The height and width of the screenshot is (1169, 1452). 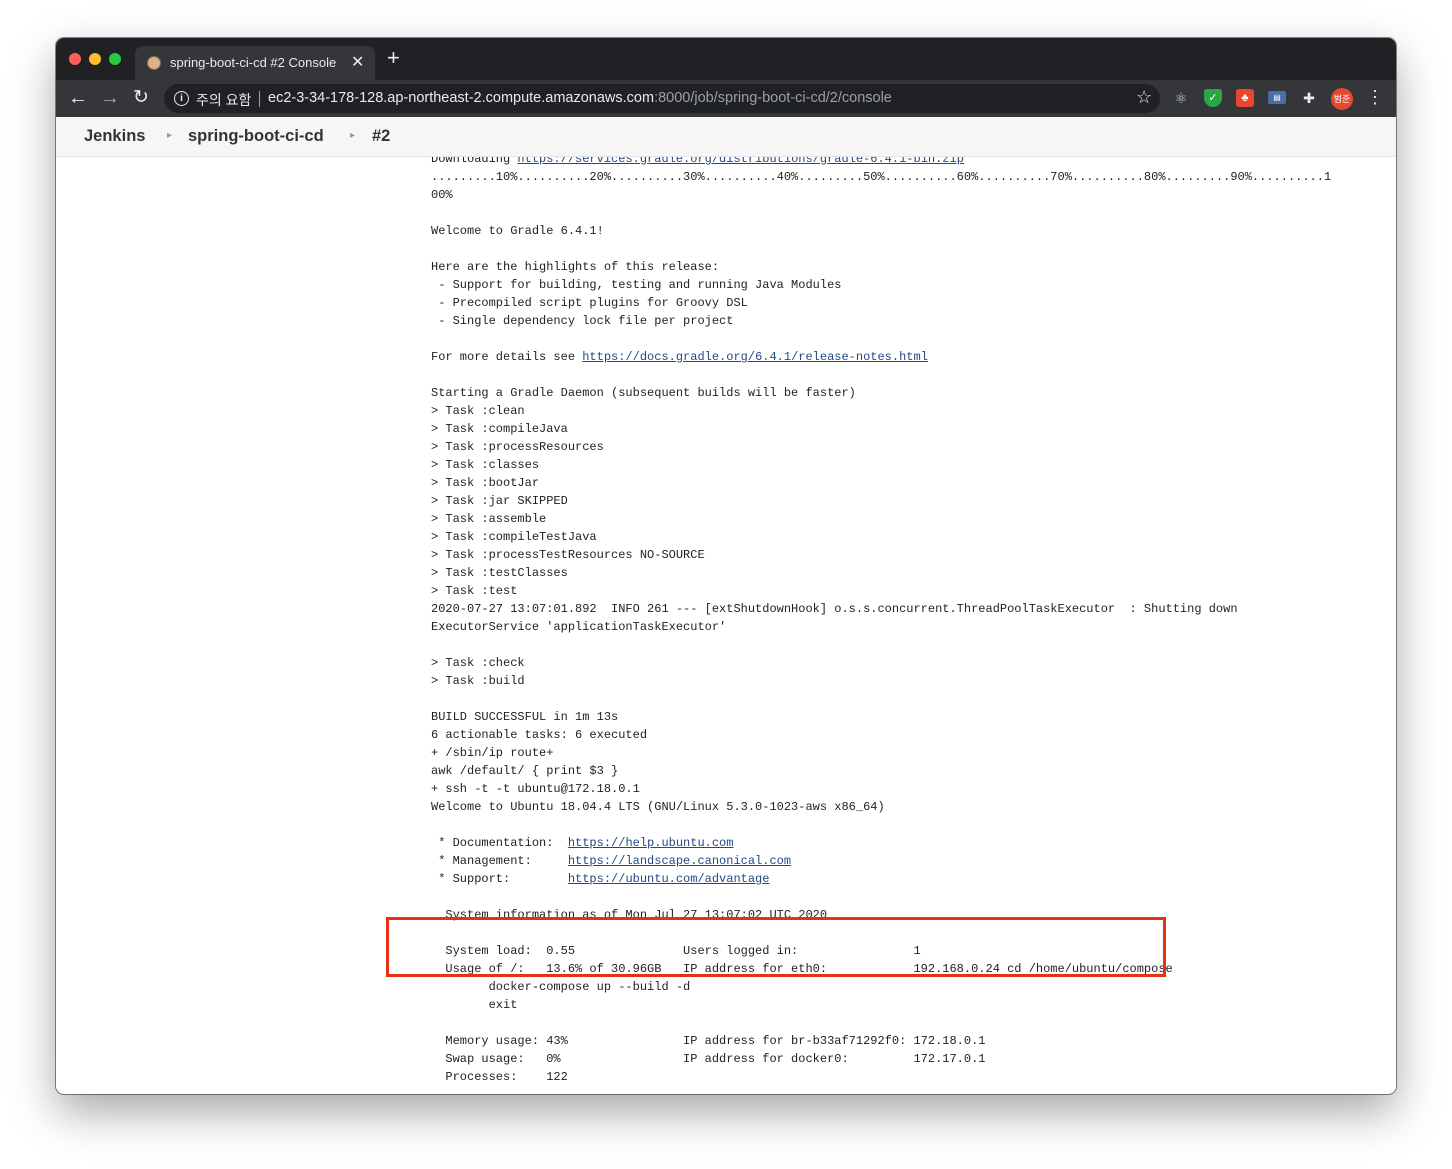 I want to click on ubuntu-advantage-link: https://ubuntu.com/advantage, so click(x=669, y=879).